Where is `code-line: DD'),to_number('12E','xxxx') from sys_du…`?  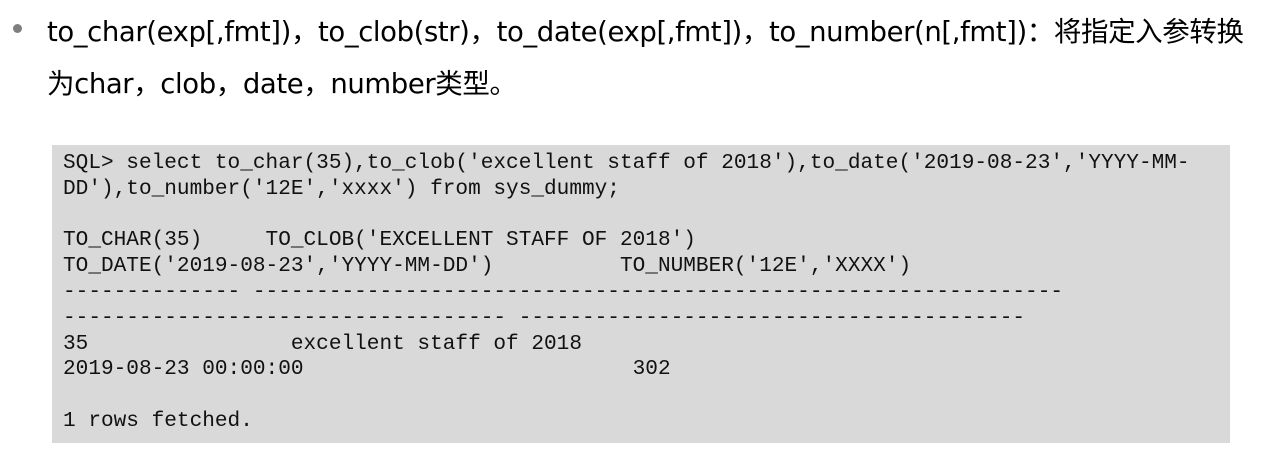
code-line: DD'),to_number('12E','xxxx') from sys_du… is located at coordinates (341, 188).